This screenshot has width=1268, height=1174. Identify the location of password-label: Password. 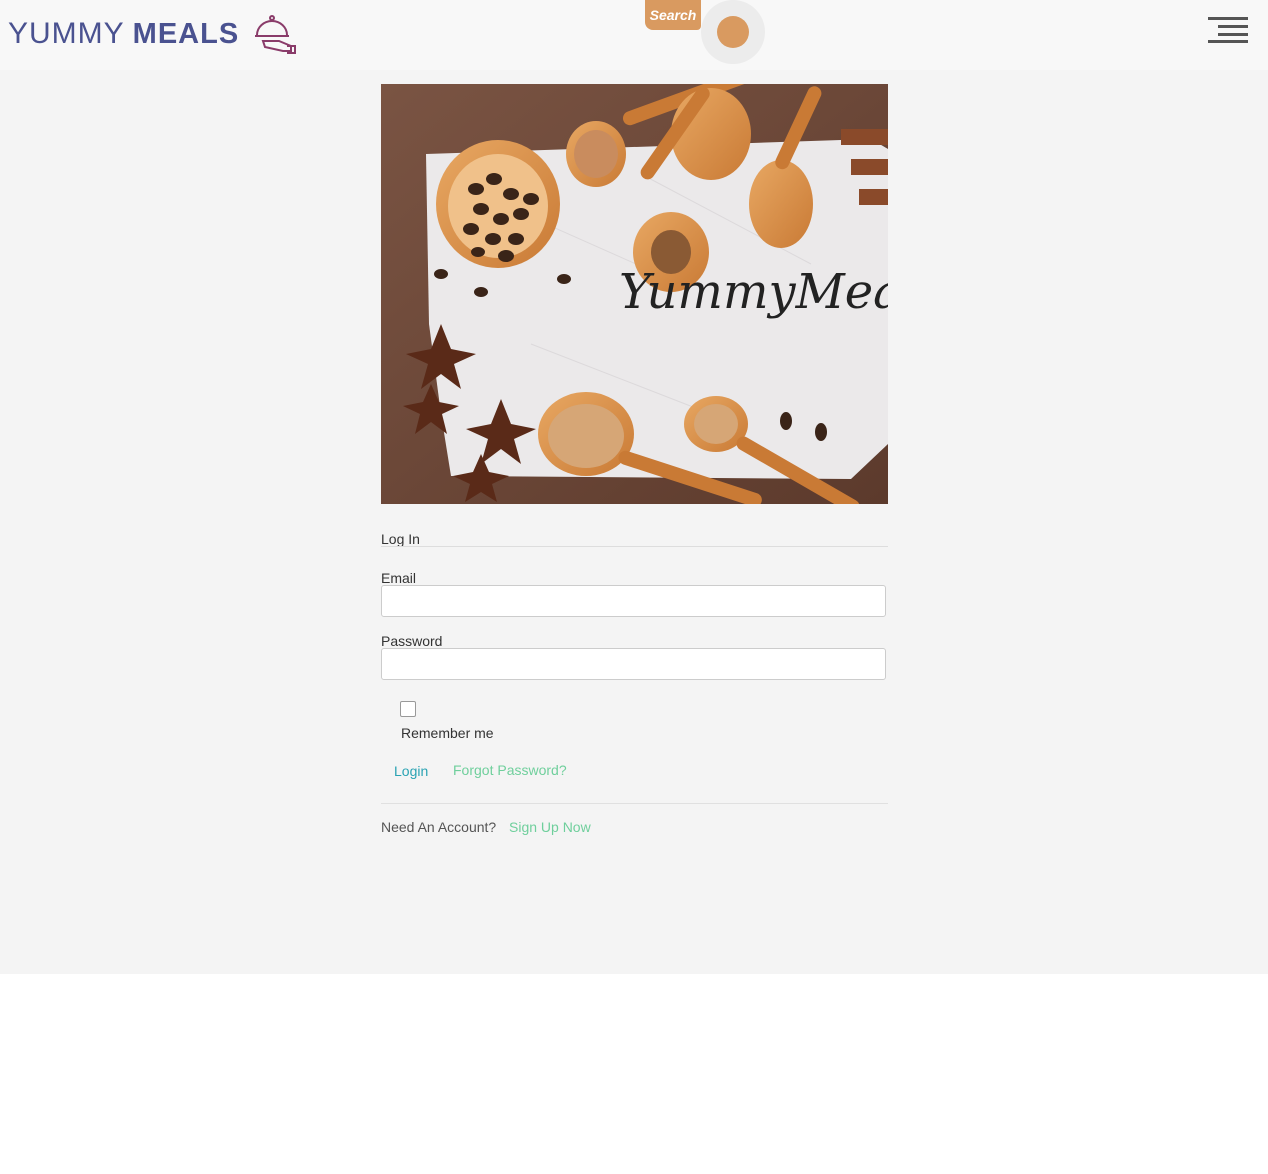
(412, 641).